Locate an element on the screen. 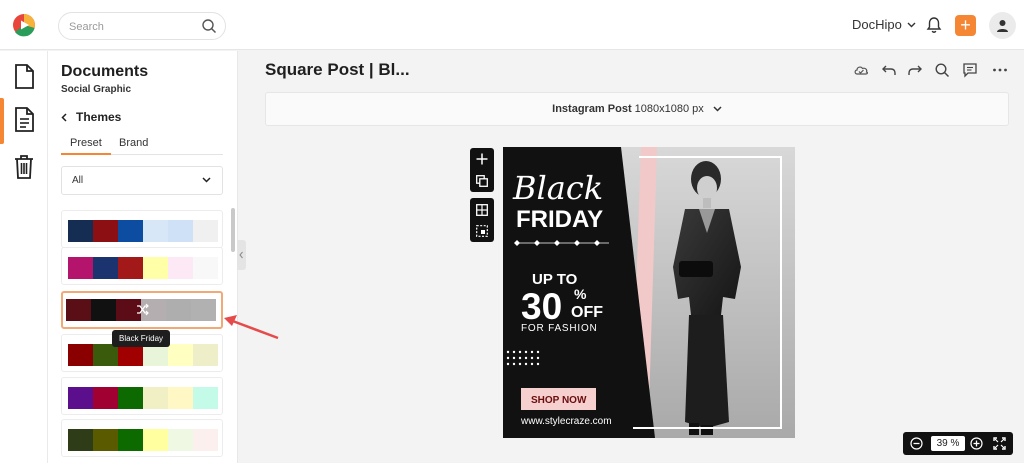  grid-icon is located at coordinates (482, 210).